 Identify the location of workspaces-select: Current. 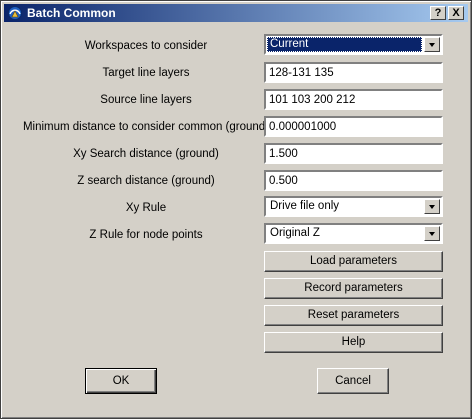
(353, 44).